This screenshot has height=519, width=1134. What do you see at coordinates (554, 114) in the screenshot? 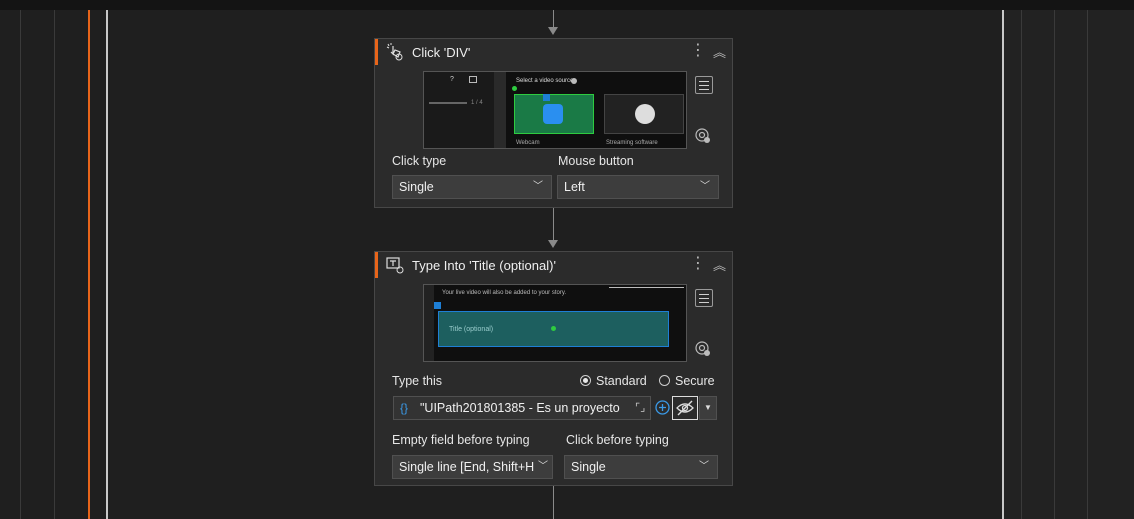
I see `highlighted-target` at bounding box center [554, 114].